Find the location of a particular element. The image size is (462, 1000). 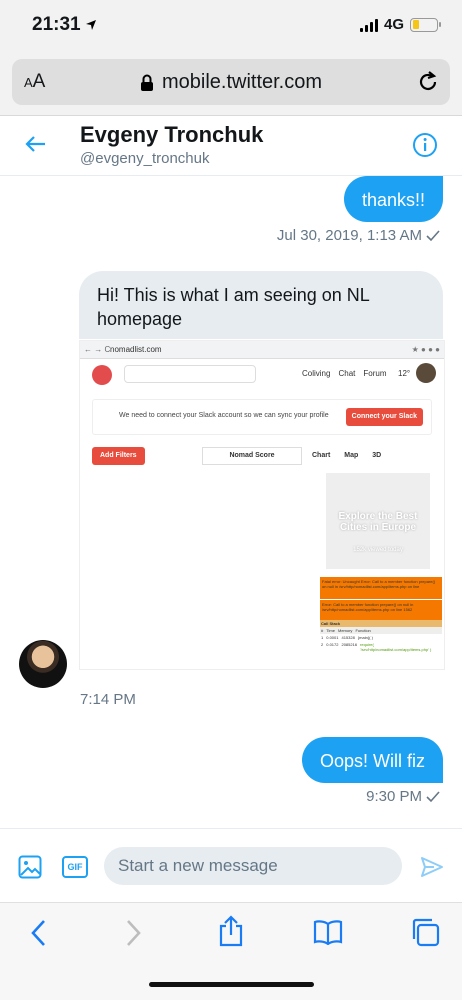

contact-name: Evgeny Tronchuk is located at coordinates (171, 135).